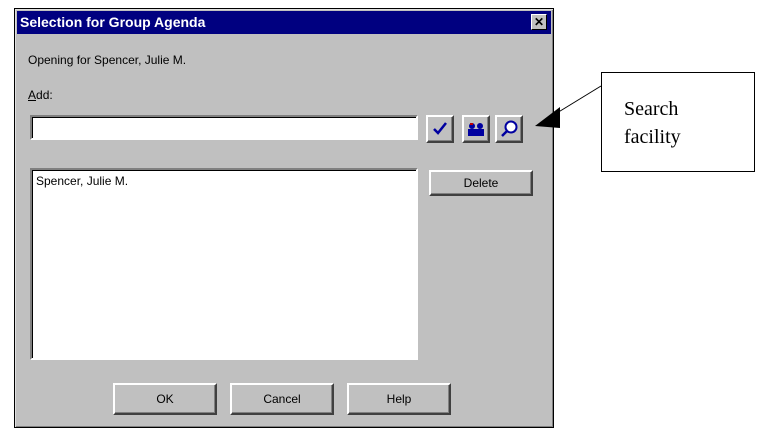  Describe the element at coordinates (652, 137) in the screenshot. I see `callout-line-2: facility` at that location.